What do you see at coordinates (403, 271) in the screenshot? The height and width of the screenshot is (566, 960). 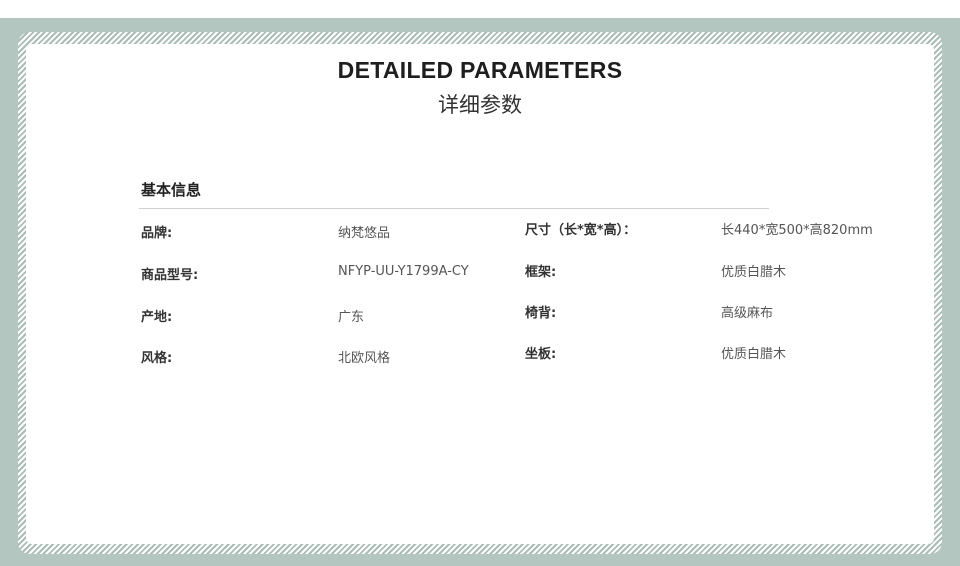 I see `model-value: NFYP-UU-Y1799A-CY` at bounding box center [403, 271].